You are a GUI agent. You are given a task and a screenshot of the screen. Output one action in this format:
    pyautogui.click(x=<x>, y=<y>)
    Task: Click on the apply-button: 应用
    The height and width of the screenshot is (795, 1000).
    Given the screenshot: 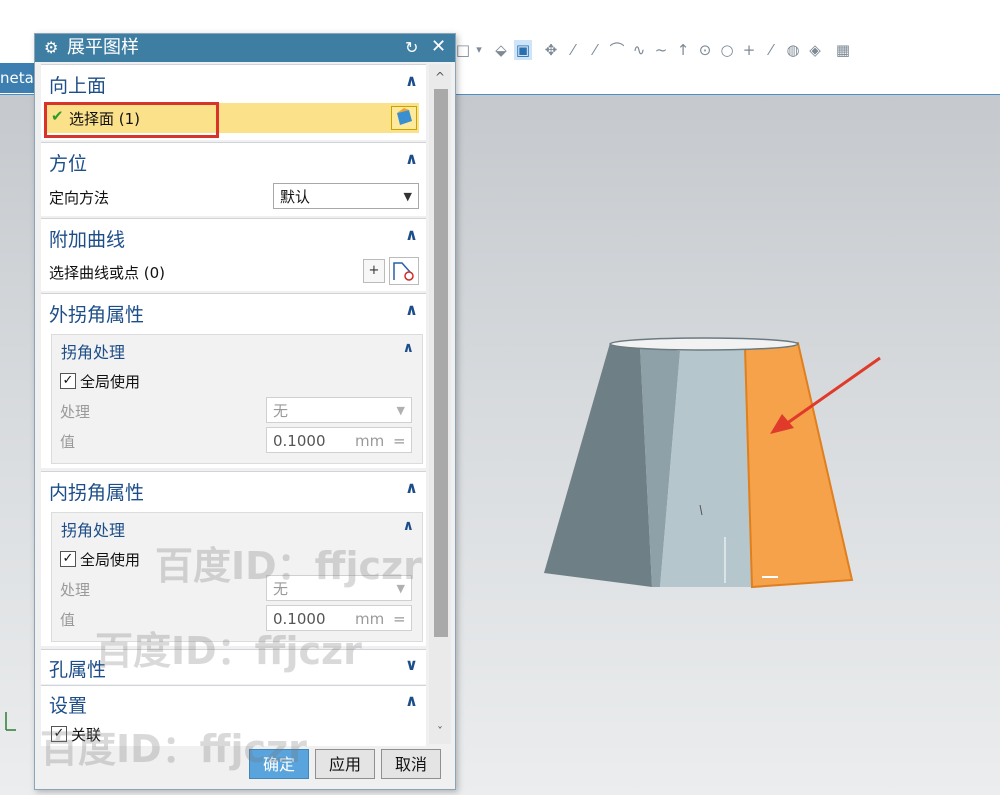 What is the action you would take?
    pyautogui.click(x=345, y=764)
    